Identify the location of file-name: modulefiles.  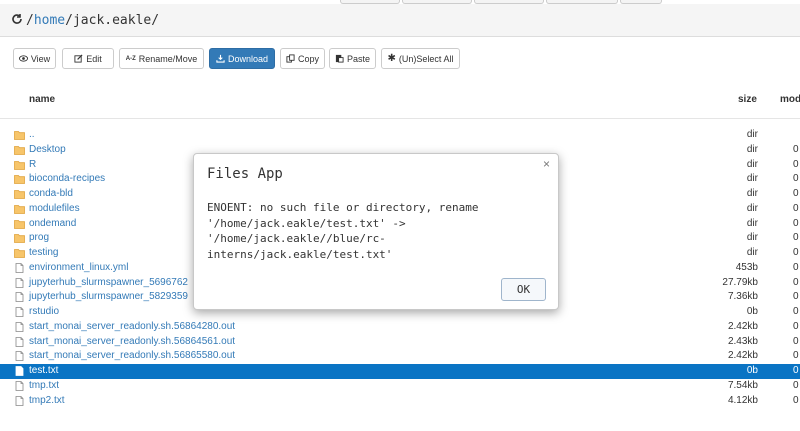
(54, 208).